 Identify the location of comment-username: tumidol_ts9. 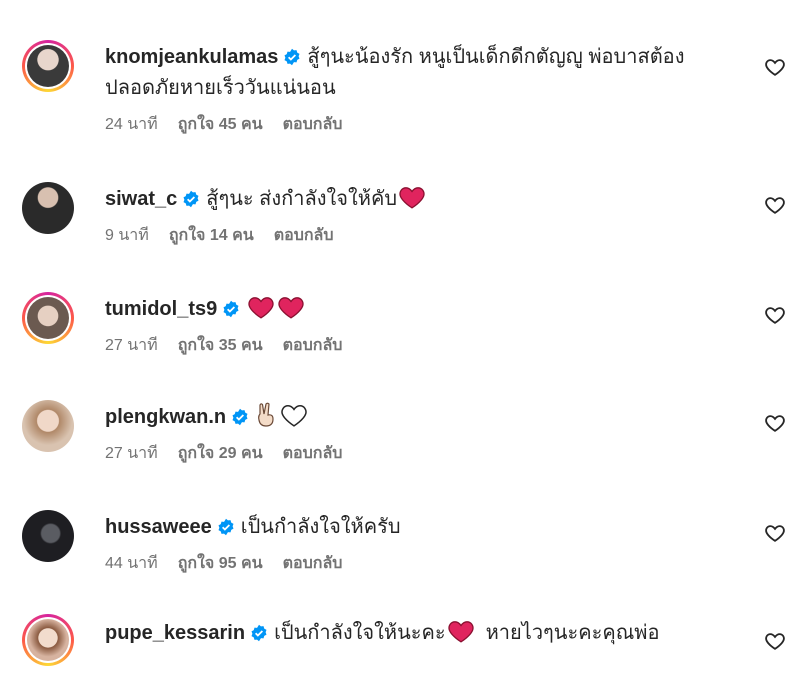
(161, 309).